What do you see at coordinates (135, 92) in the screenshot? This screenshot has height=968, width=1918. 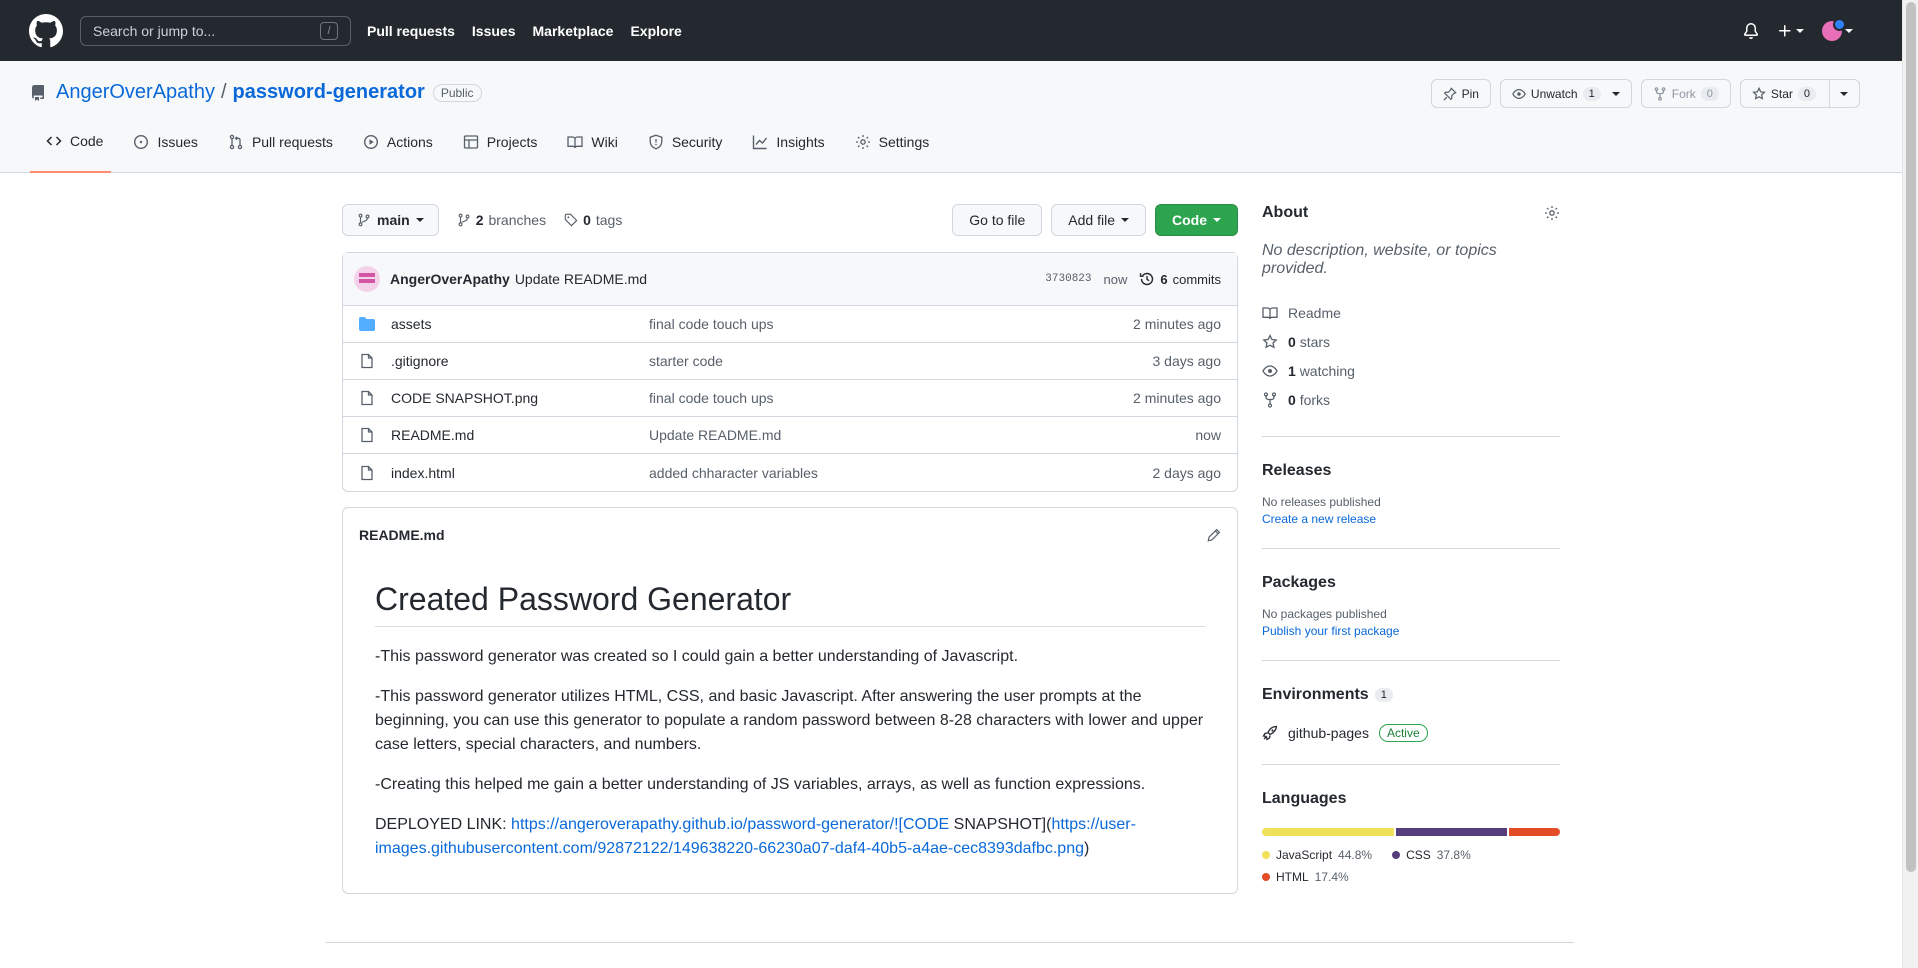 I see `repo-owner-link: AngerOverApathy` at bounding box center [135, 92].